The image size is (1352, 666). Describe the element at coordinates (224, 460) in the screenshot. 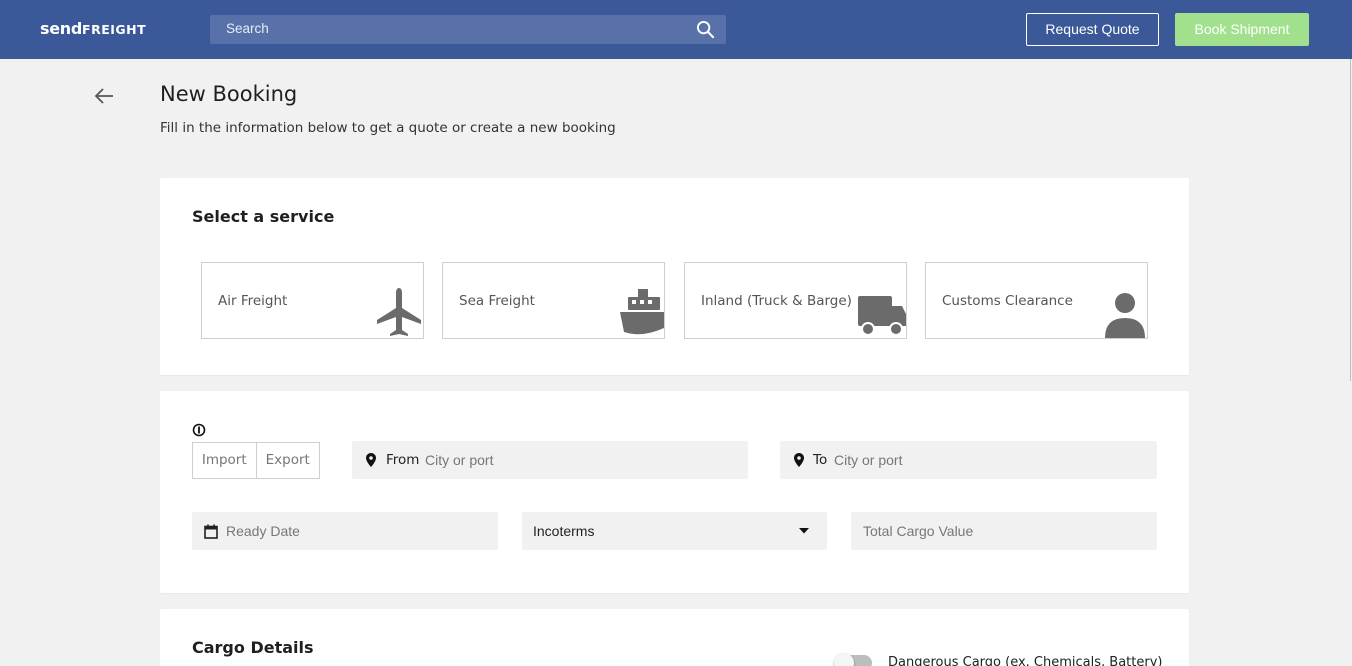

I see `import-option: Import` at that location.